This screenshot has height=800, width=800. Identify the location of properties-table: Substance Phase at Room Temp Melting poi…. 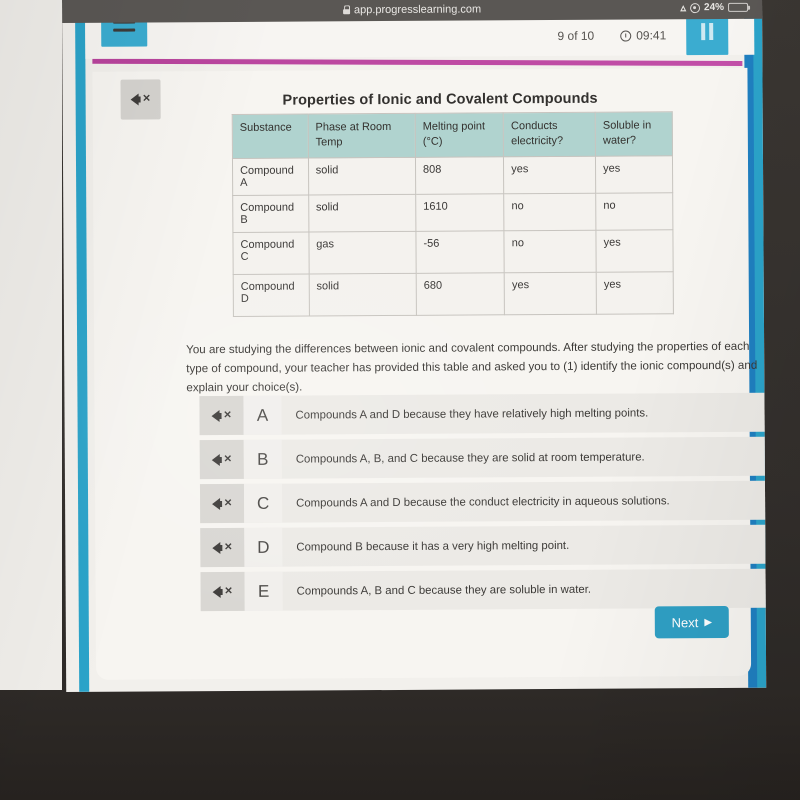
(452, 214).